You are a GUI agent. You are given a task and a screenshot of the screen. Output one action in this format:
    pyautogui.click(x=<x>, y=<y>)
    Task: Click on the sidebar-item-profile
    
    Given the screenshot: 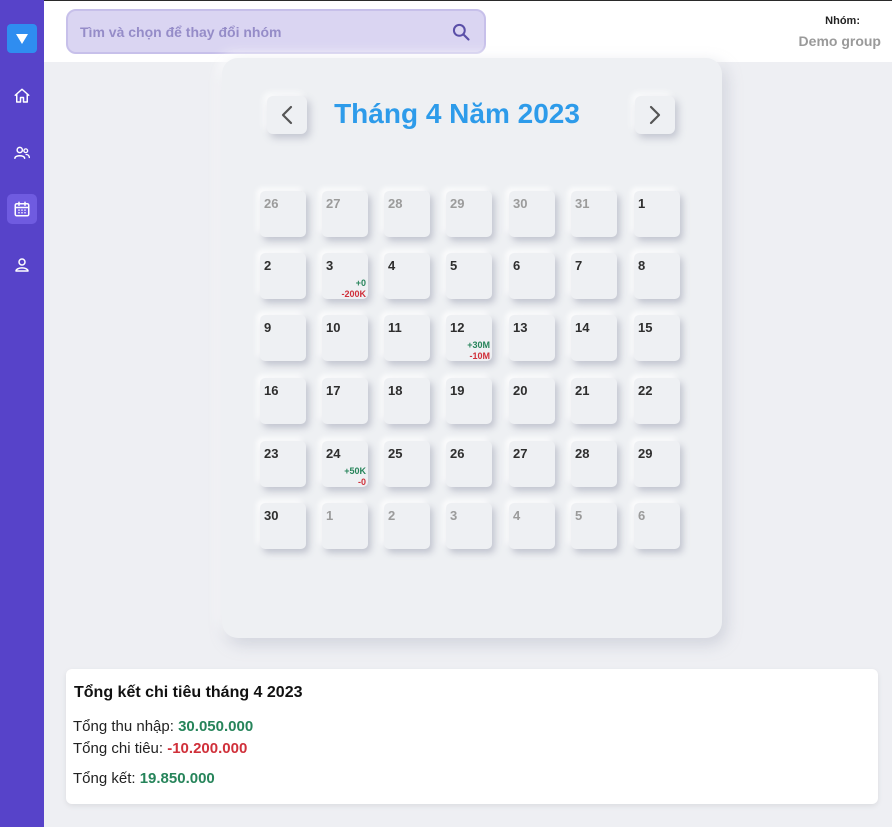 What is the action you would take?
    pyautogui.click(x=22, y=265)
    